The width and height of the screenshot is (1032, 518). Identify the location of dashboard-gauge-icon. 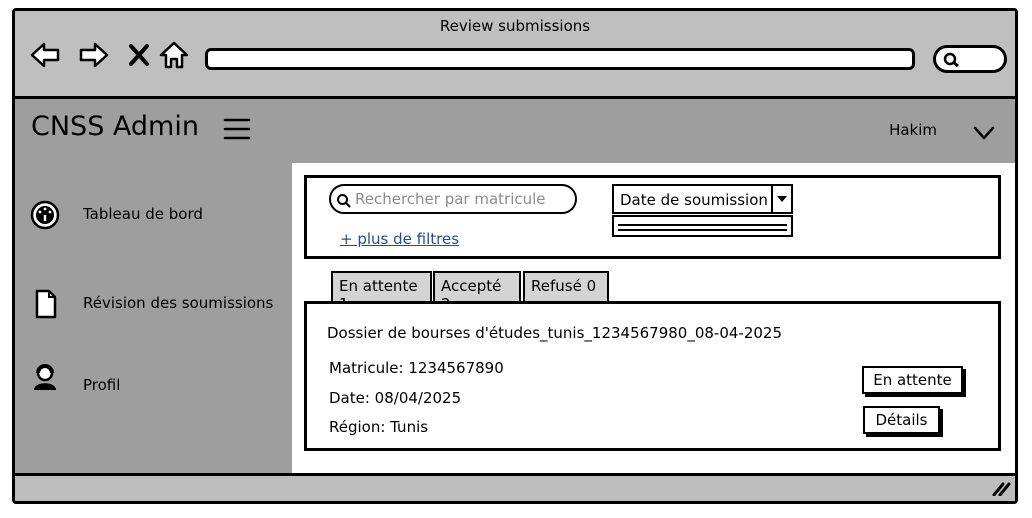
(45, 215).